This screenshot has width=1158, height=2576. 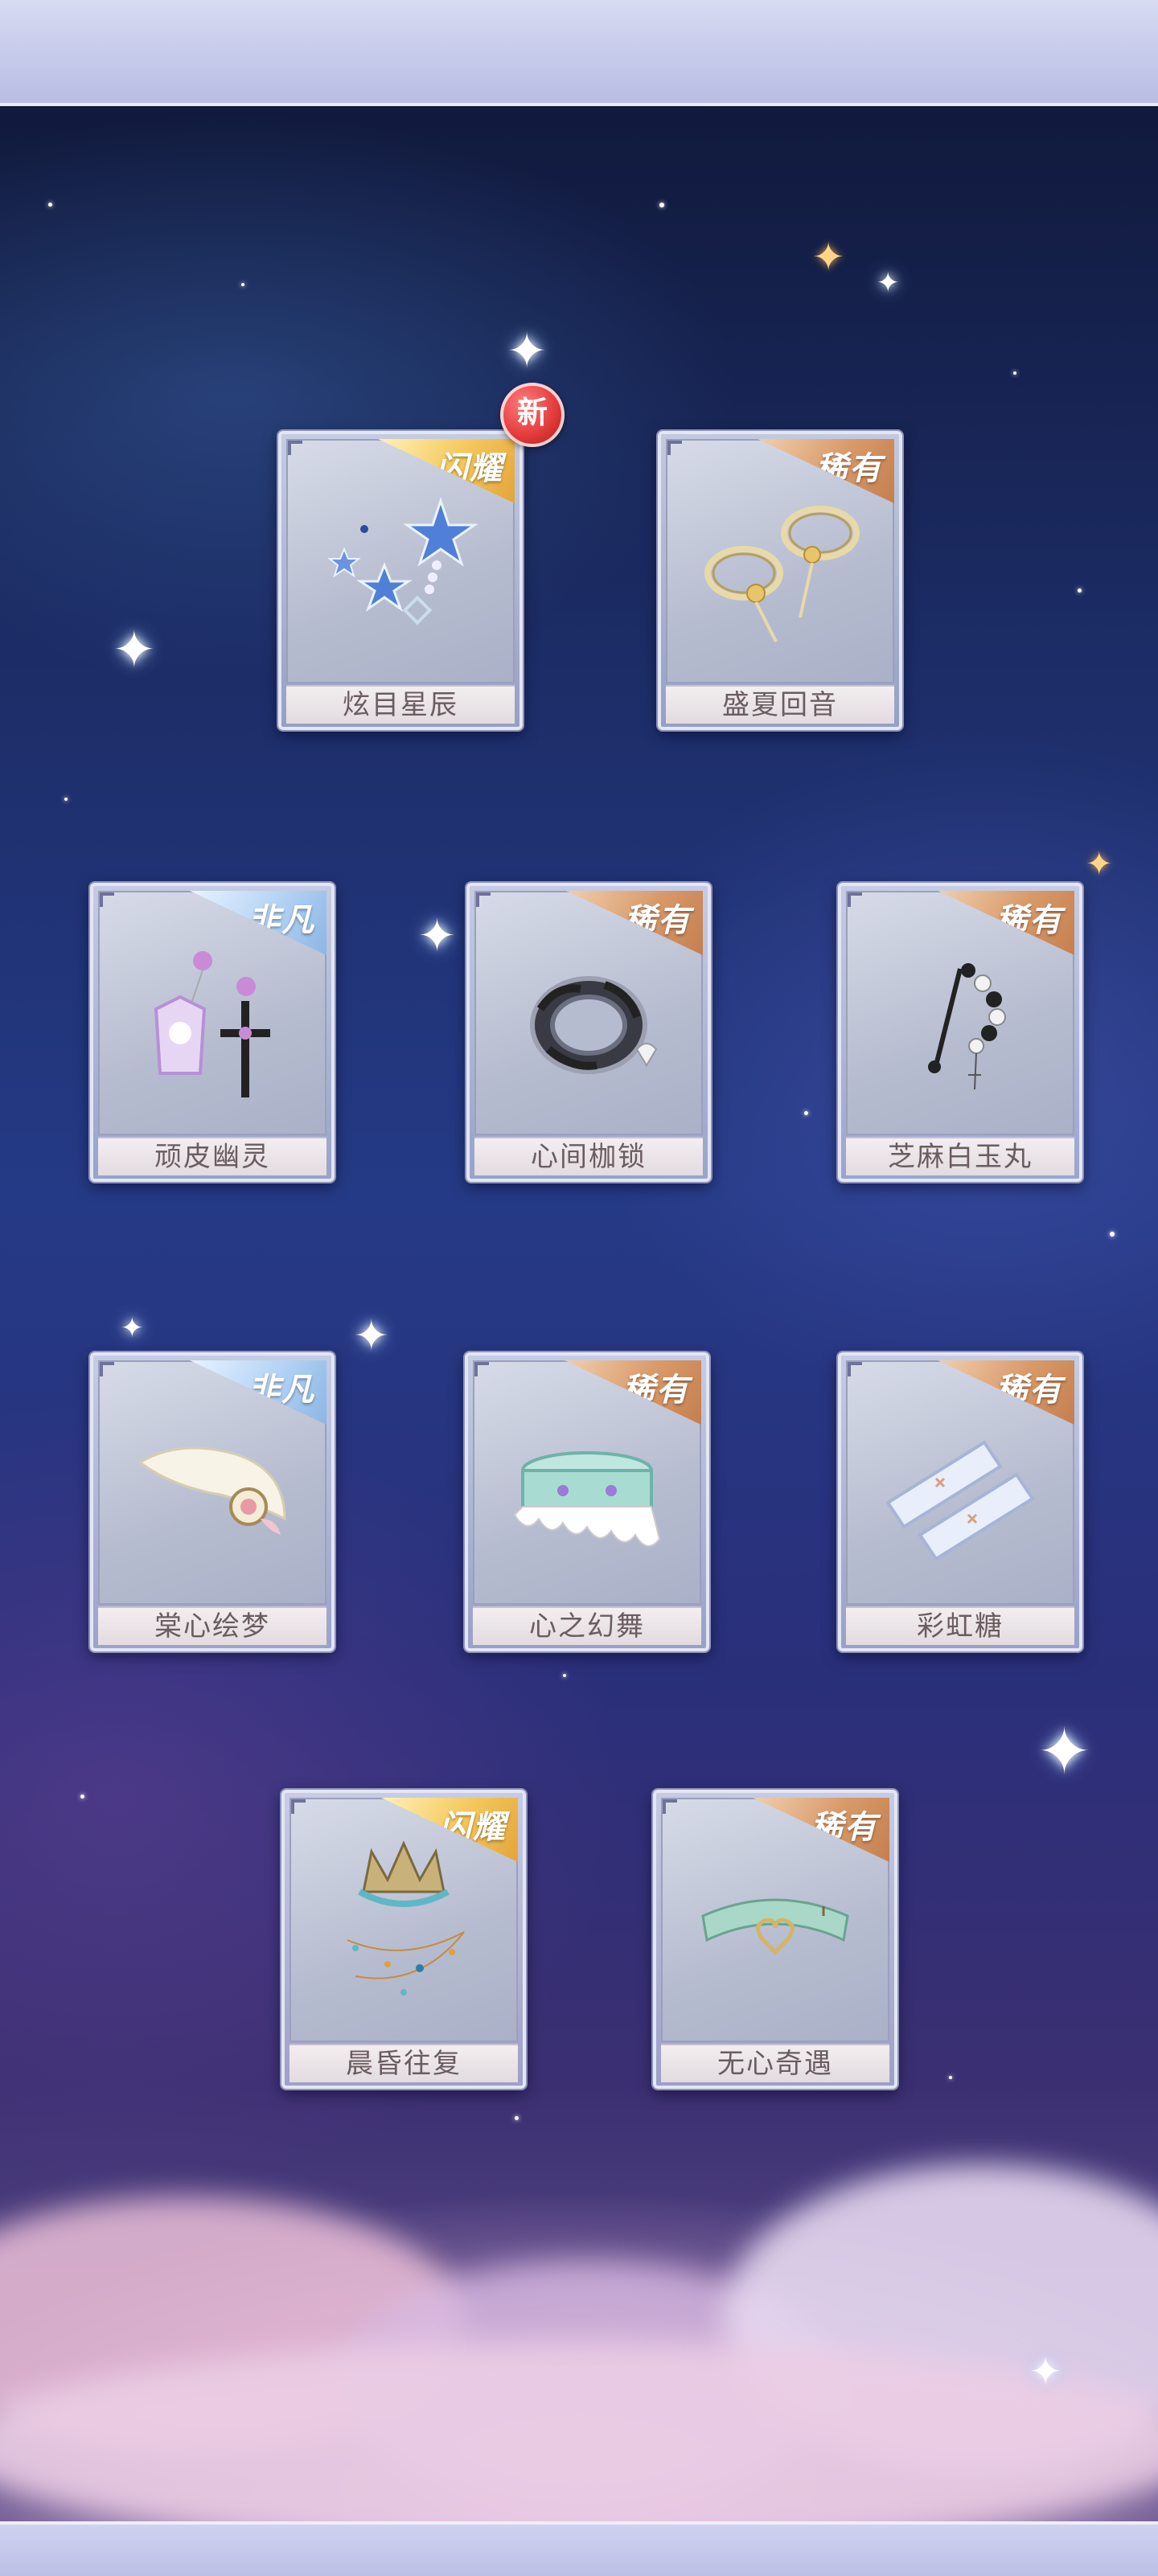 I want to click on item-name: 无心奇遇, so click(x=775, y=2063).